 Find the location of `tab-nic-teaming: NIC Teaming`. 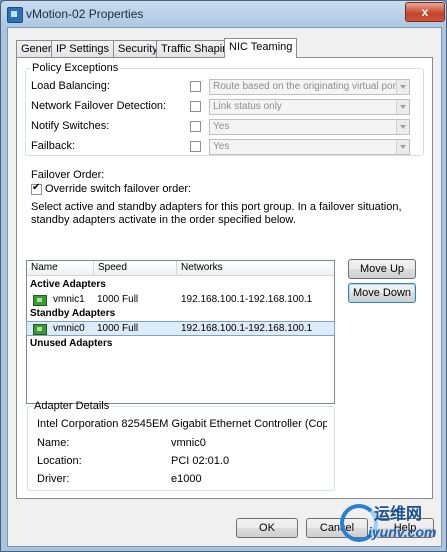

tab-nic-teaming: NIC Teaming is located at coordinates (261, 48).